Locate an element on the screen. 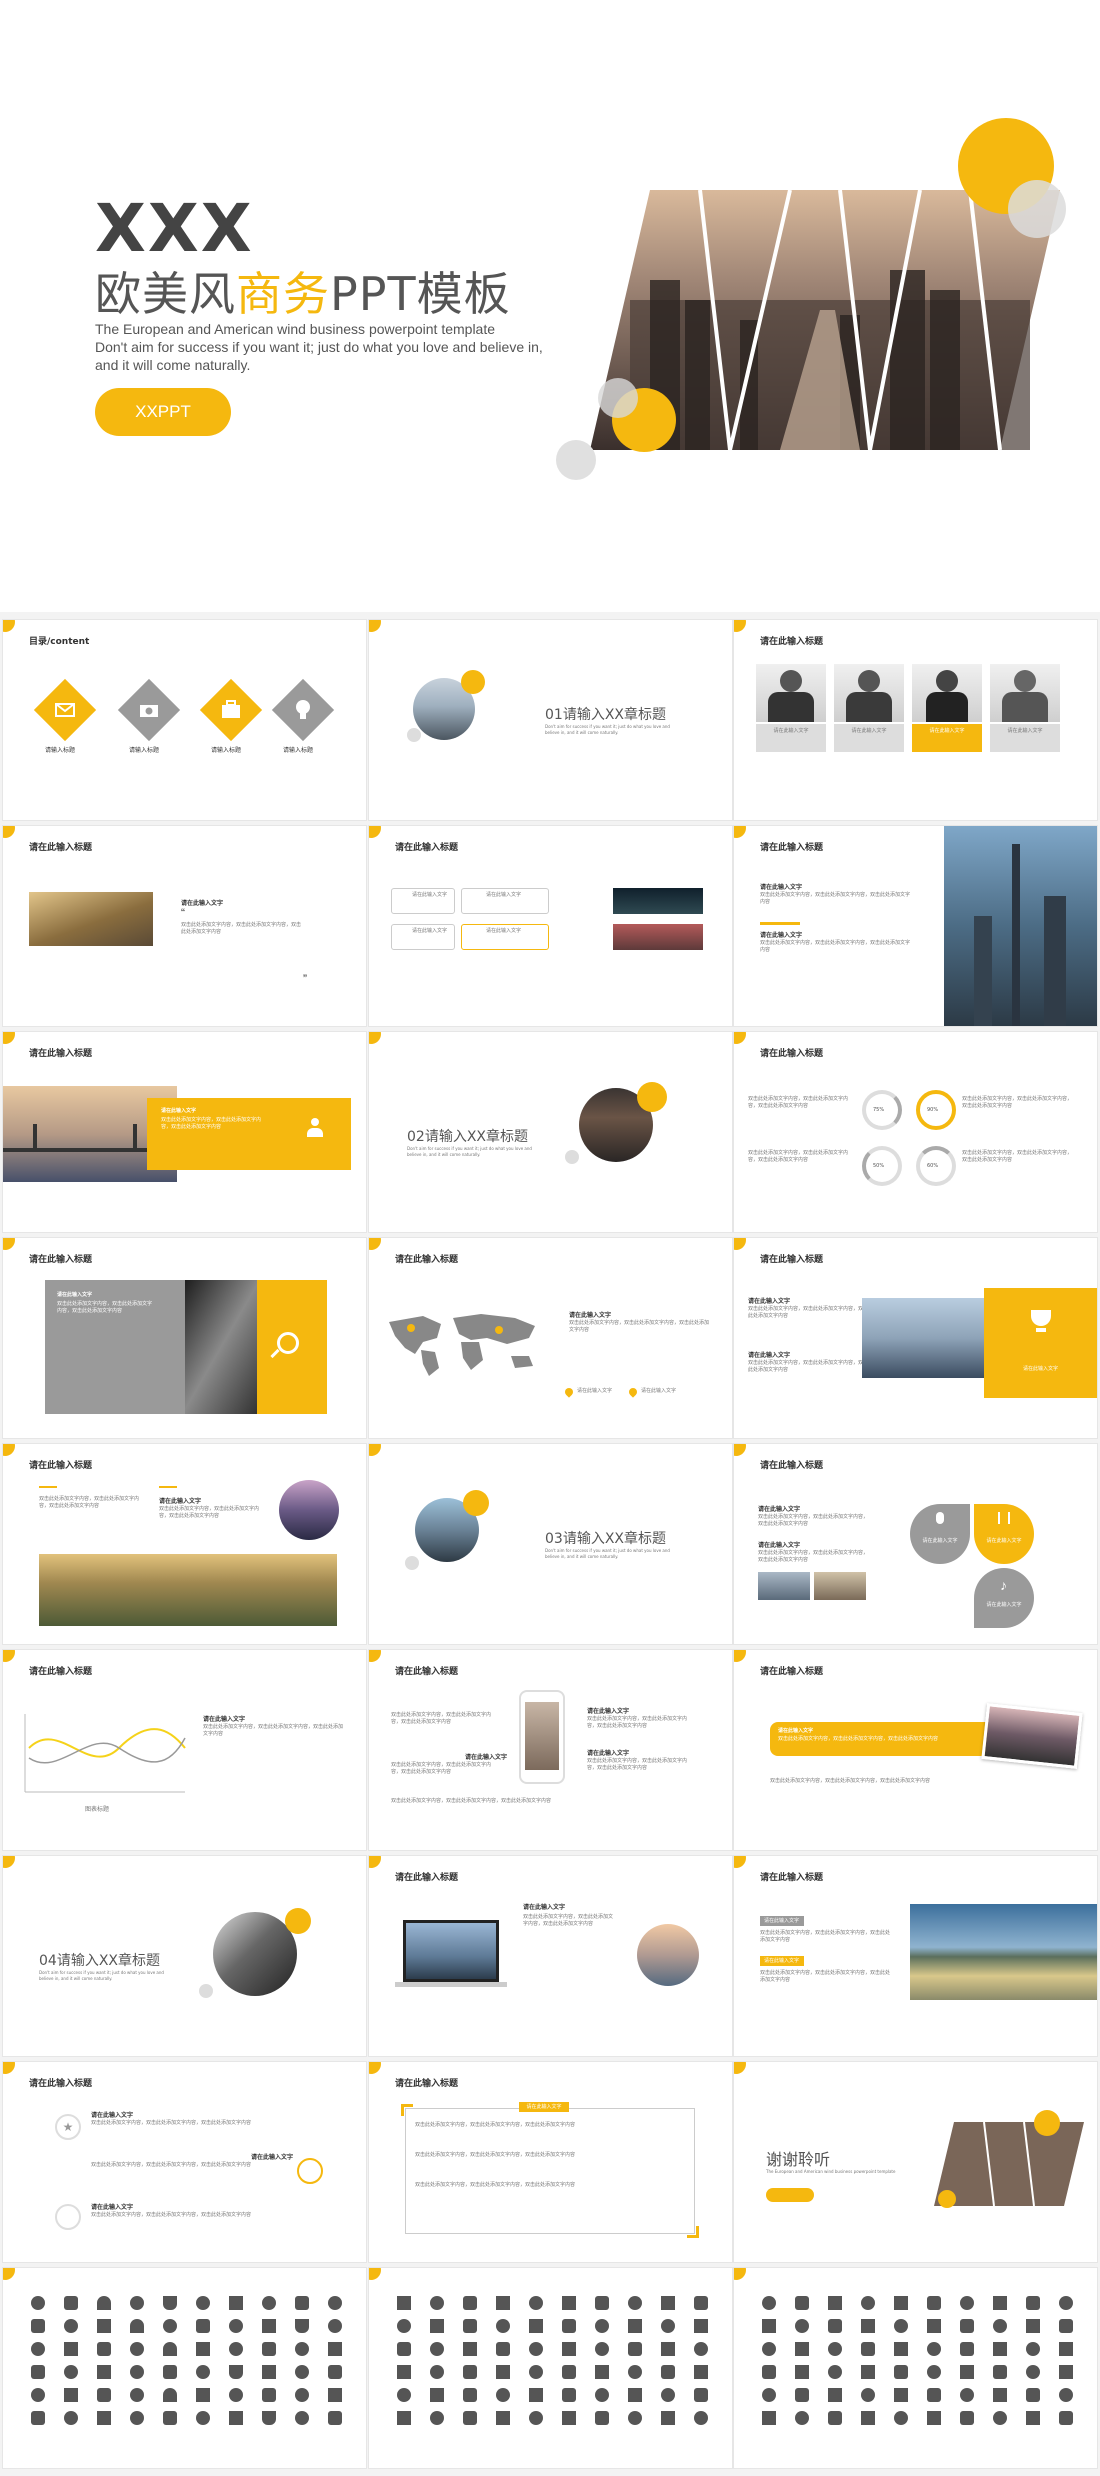 The width and height of the screenshot is (1100, 2476). sea-text-1: 双击此处添加文字内容，双击此处添加文字内容，双击此处添加文字内容 is located at coordinates (825, 1936).